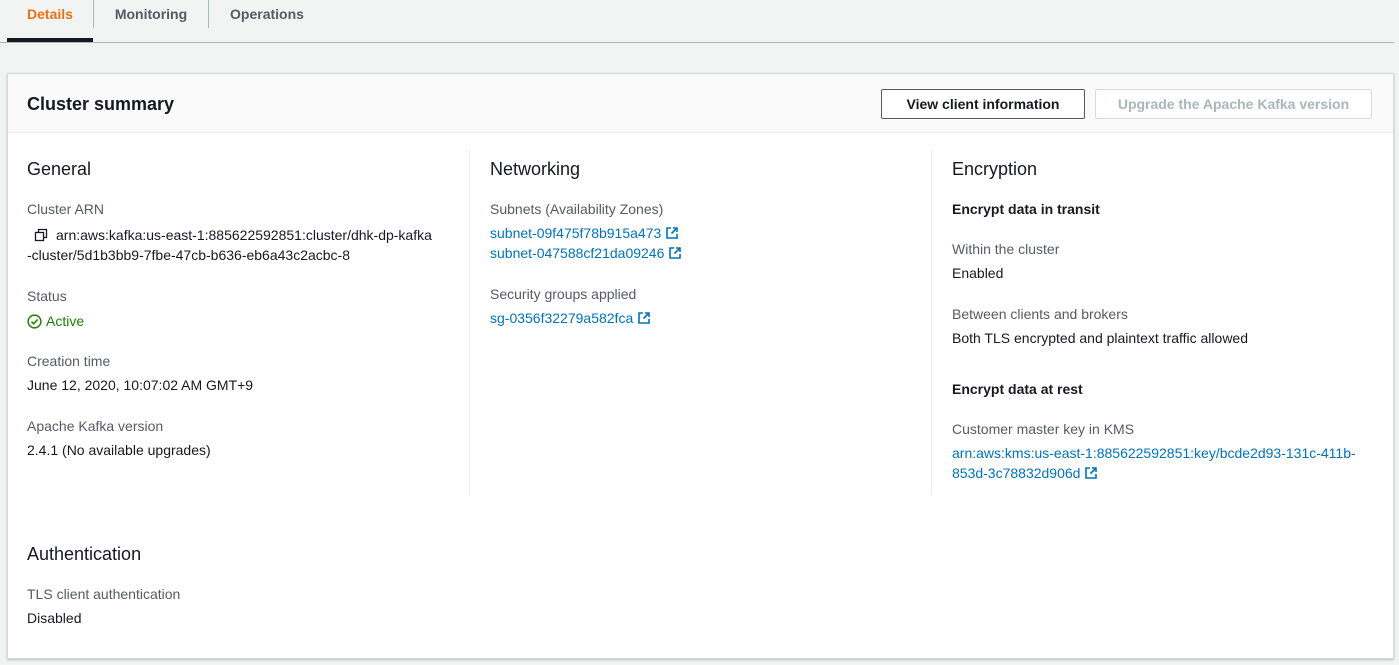 Image resolution: width=1399 pixels, height=665 pixels. Describe the element at coordinates (151, 21) in the screenshot. I see `tab-monitoring: Monitoring` at that location.